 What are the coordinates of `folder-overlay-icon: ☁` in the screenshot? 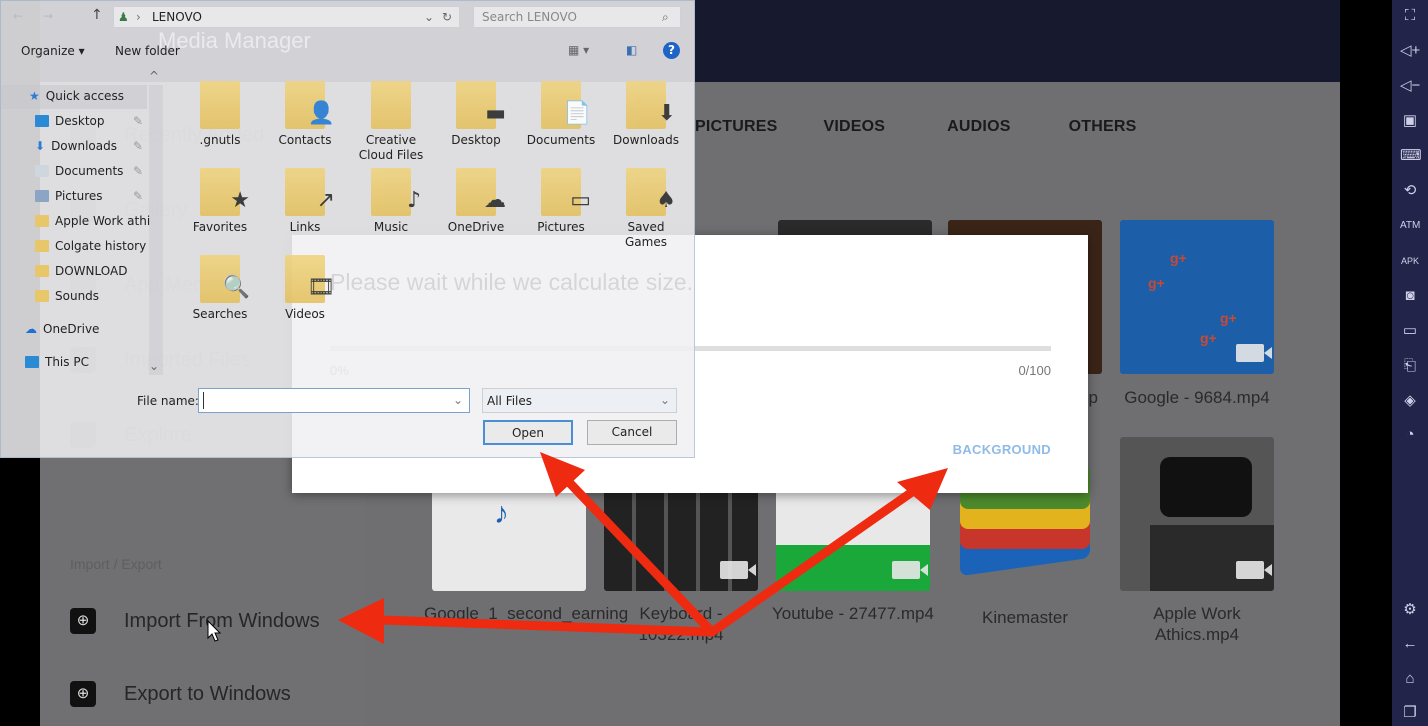 It's located at (495, 200).